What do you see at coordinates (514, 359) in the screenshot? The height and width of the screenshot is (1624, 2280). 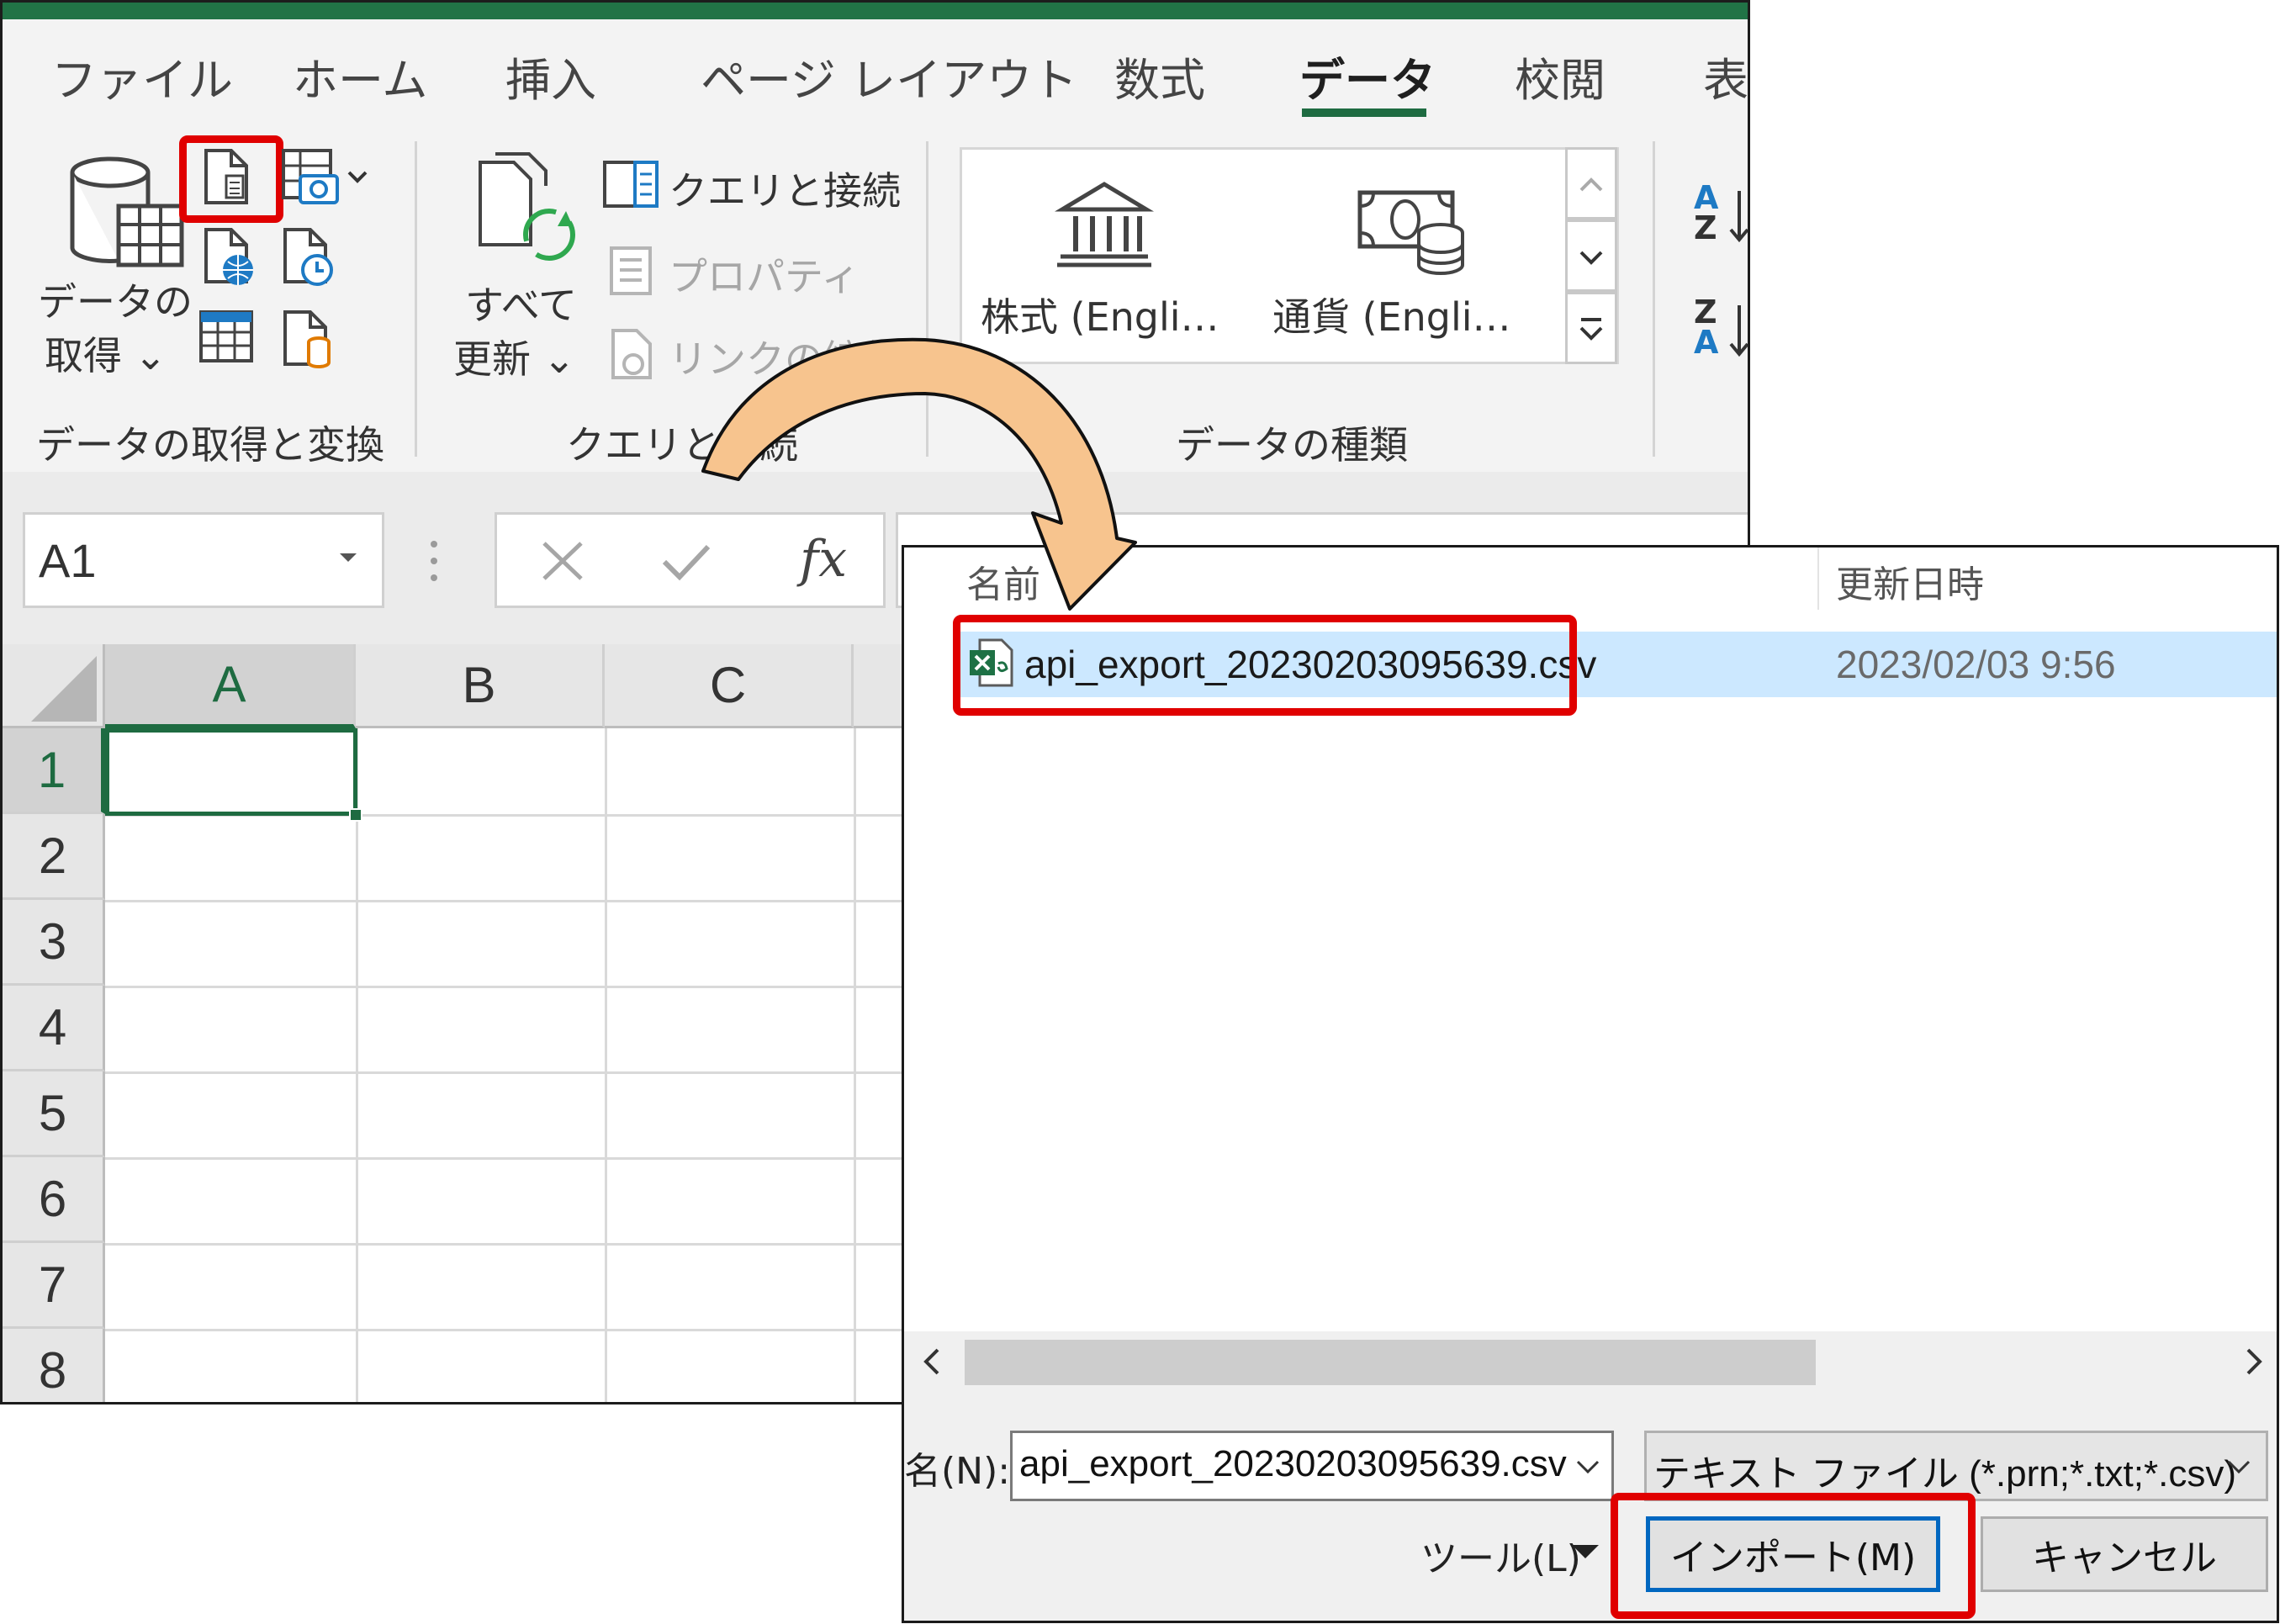 I see `refresh-all-label-2: 更新 ⌄` at bounding box center [514, 359].